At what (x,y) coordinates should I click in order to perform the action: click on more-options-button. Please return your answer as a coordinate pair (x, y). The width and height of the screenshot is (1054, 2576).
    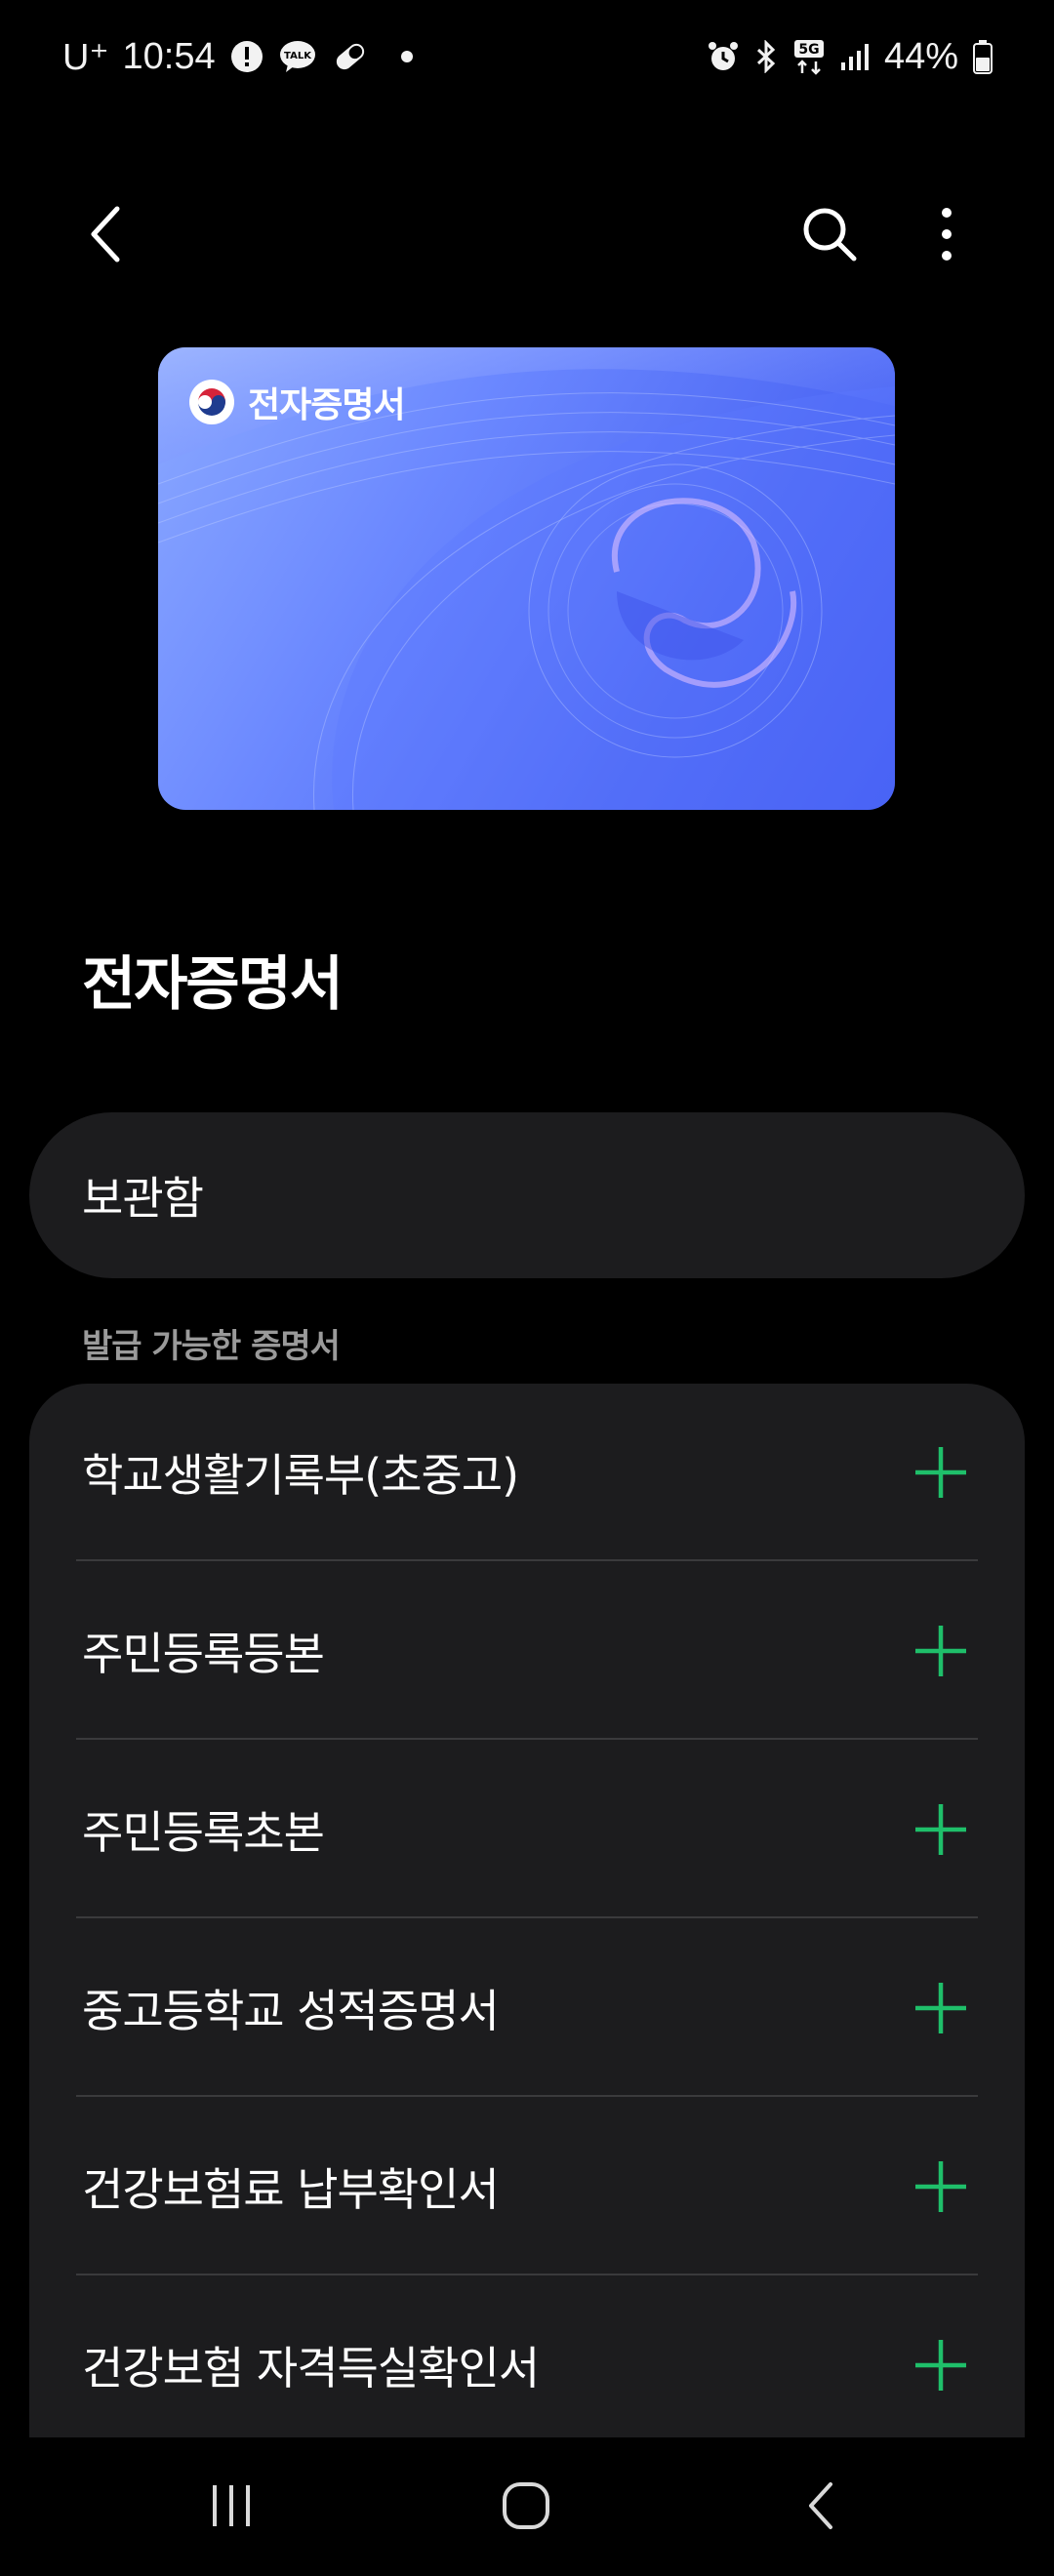
    Looking at the image, I should click on (947, 234).